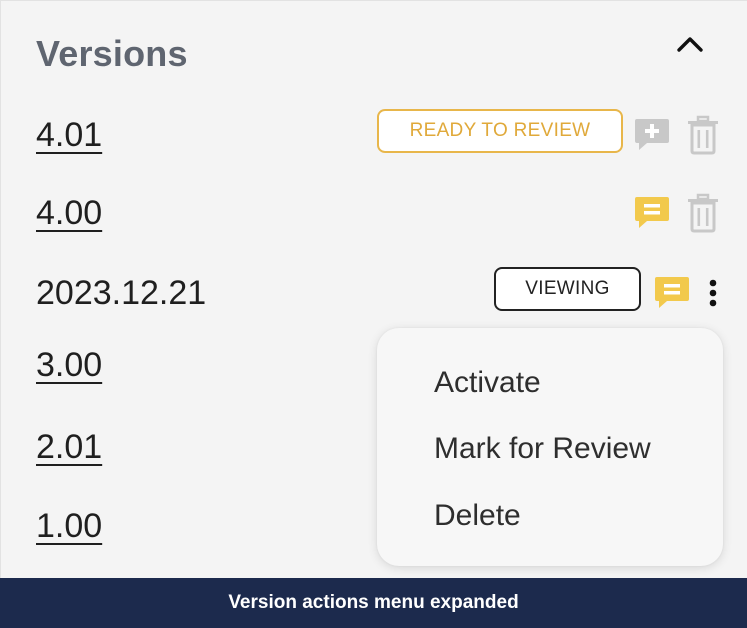 This screenshot has width=747, height=628. I want to click on version-link: 1.00, so click(69, 526).